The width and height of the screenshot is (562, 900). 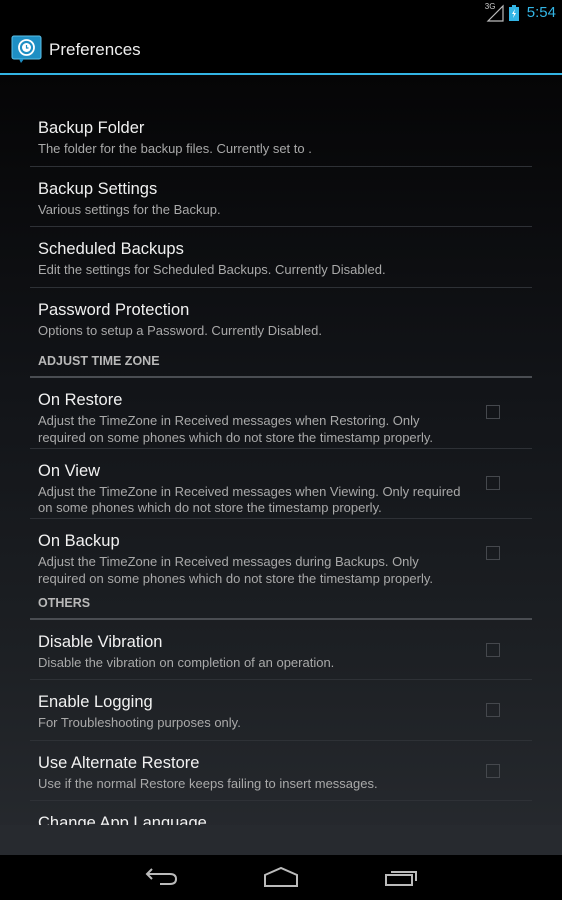 I want to click on network-type-label: 3G, so click(x=490, y=6).